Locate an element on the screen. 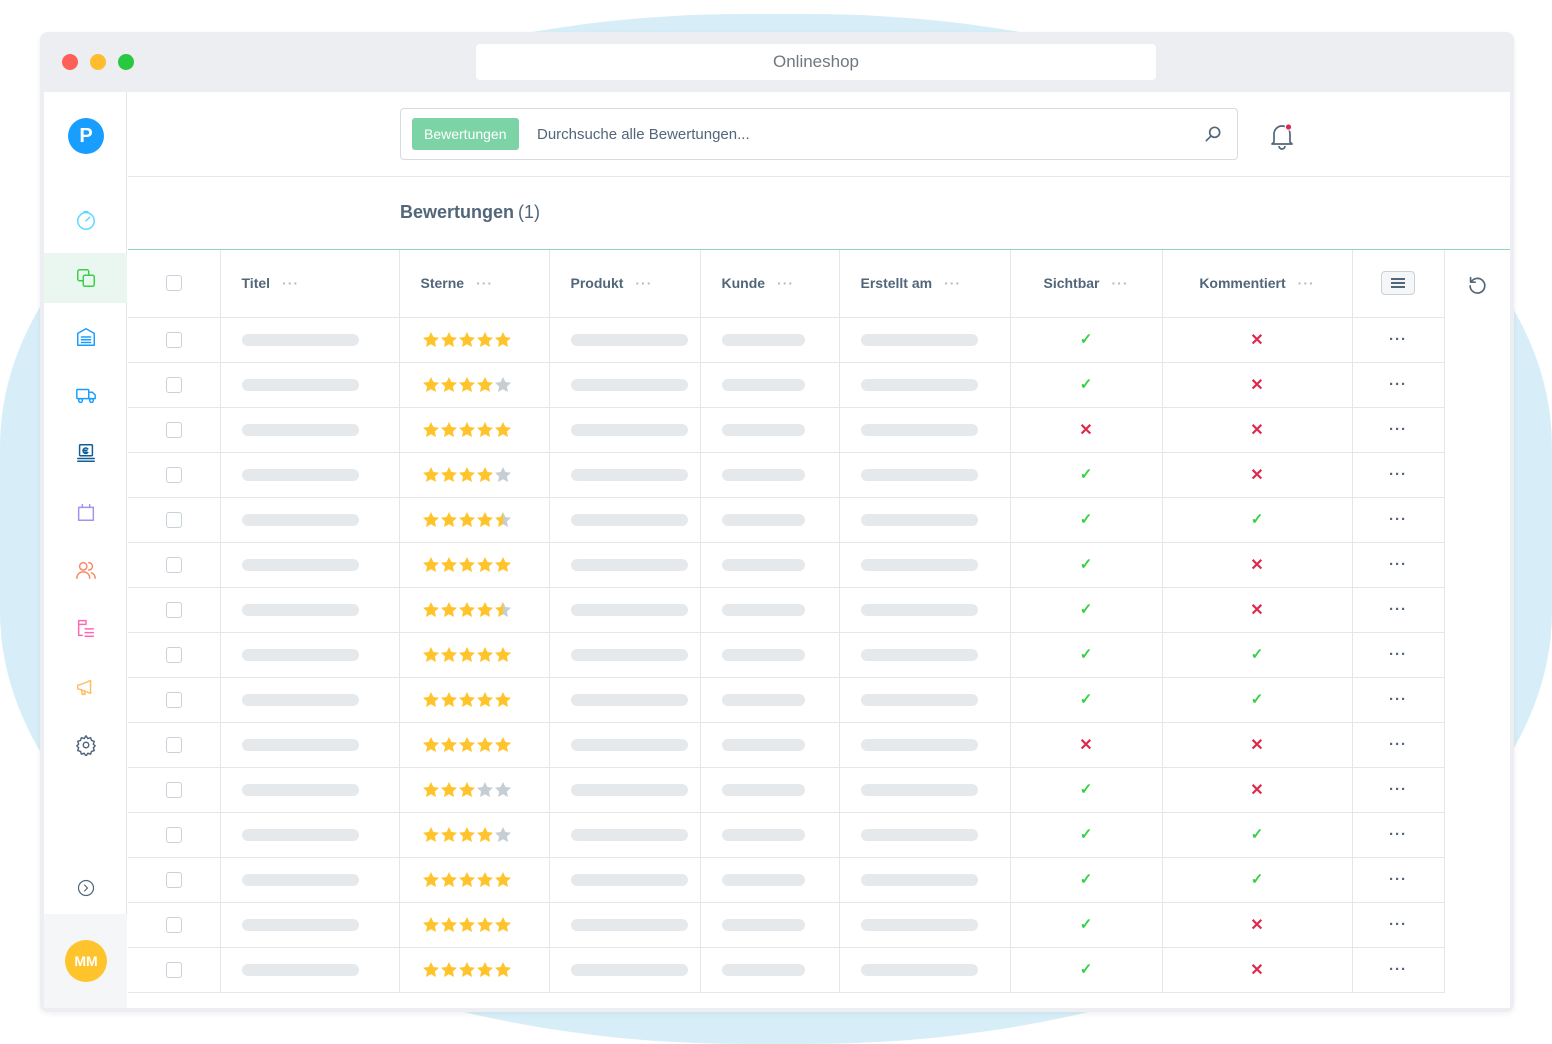 This screenshot has width=1552, height=1044. cross-icon: ✕ is located at coordinates (1257, 925).